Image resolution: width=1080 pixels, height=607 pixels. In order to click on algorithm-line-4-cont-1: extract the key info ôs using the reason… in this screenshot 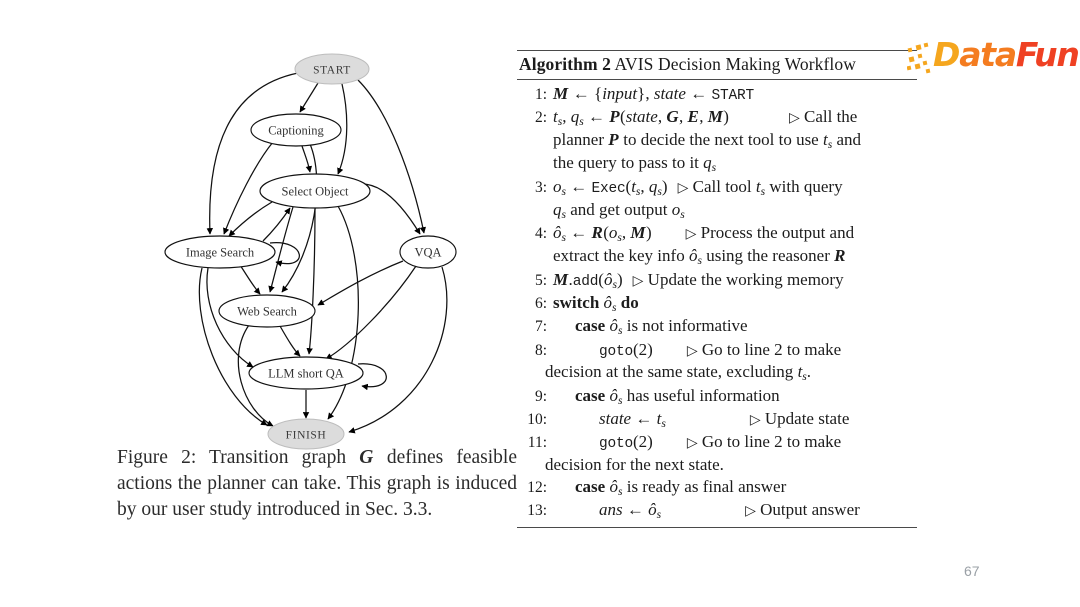, I will do `click(699, 257)`.